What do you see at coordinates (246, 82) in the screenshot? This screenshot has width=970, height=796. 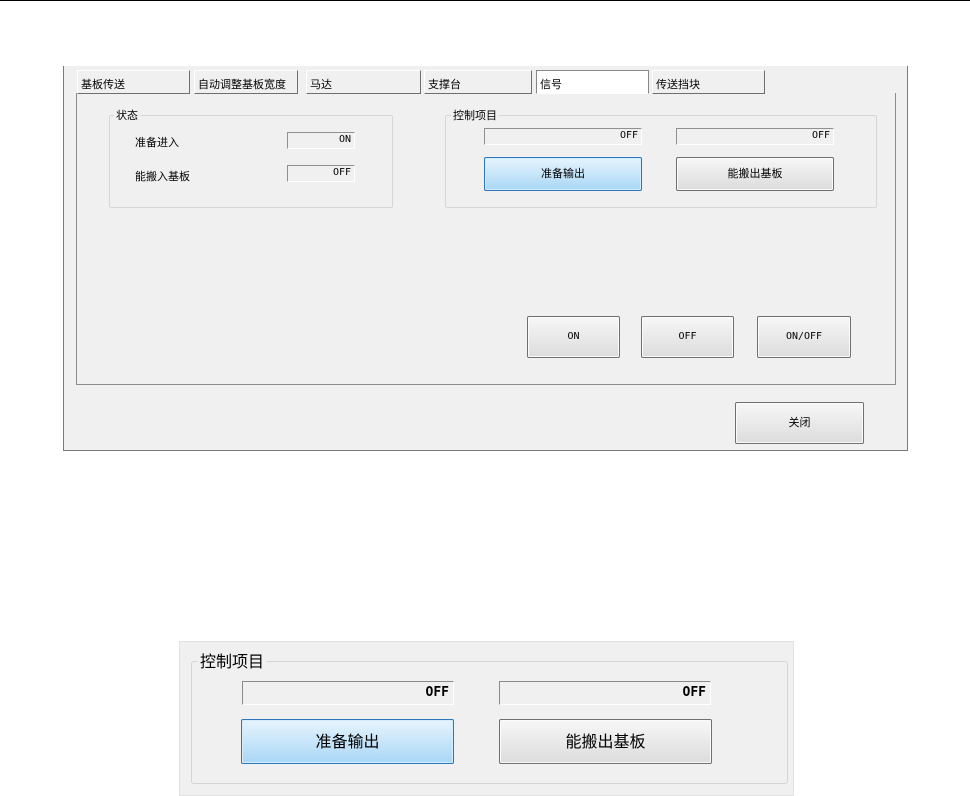 I see `tab-auto-width: 自动调整基板宽度` at bounding box center [246, 82].